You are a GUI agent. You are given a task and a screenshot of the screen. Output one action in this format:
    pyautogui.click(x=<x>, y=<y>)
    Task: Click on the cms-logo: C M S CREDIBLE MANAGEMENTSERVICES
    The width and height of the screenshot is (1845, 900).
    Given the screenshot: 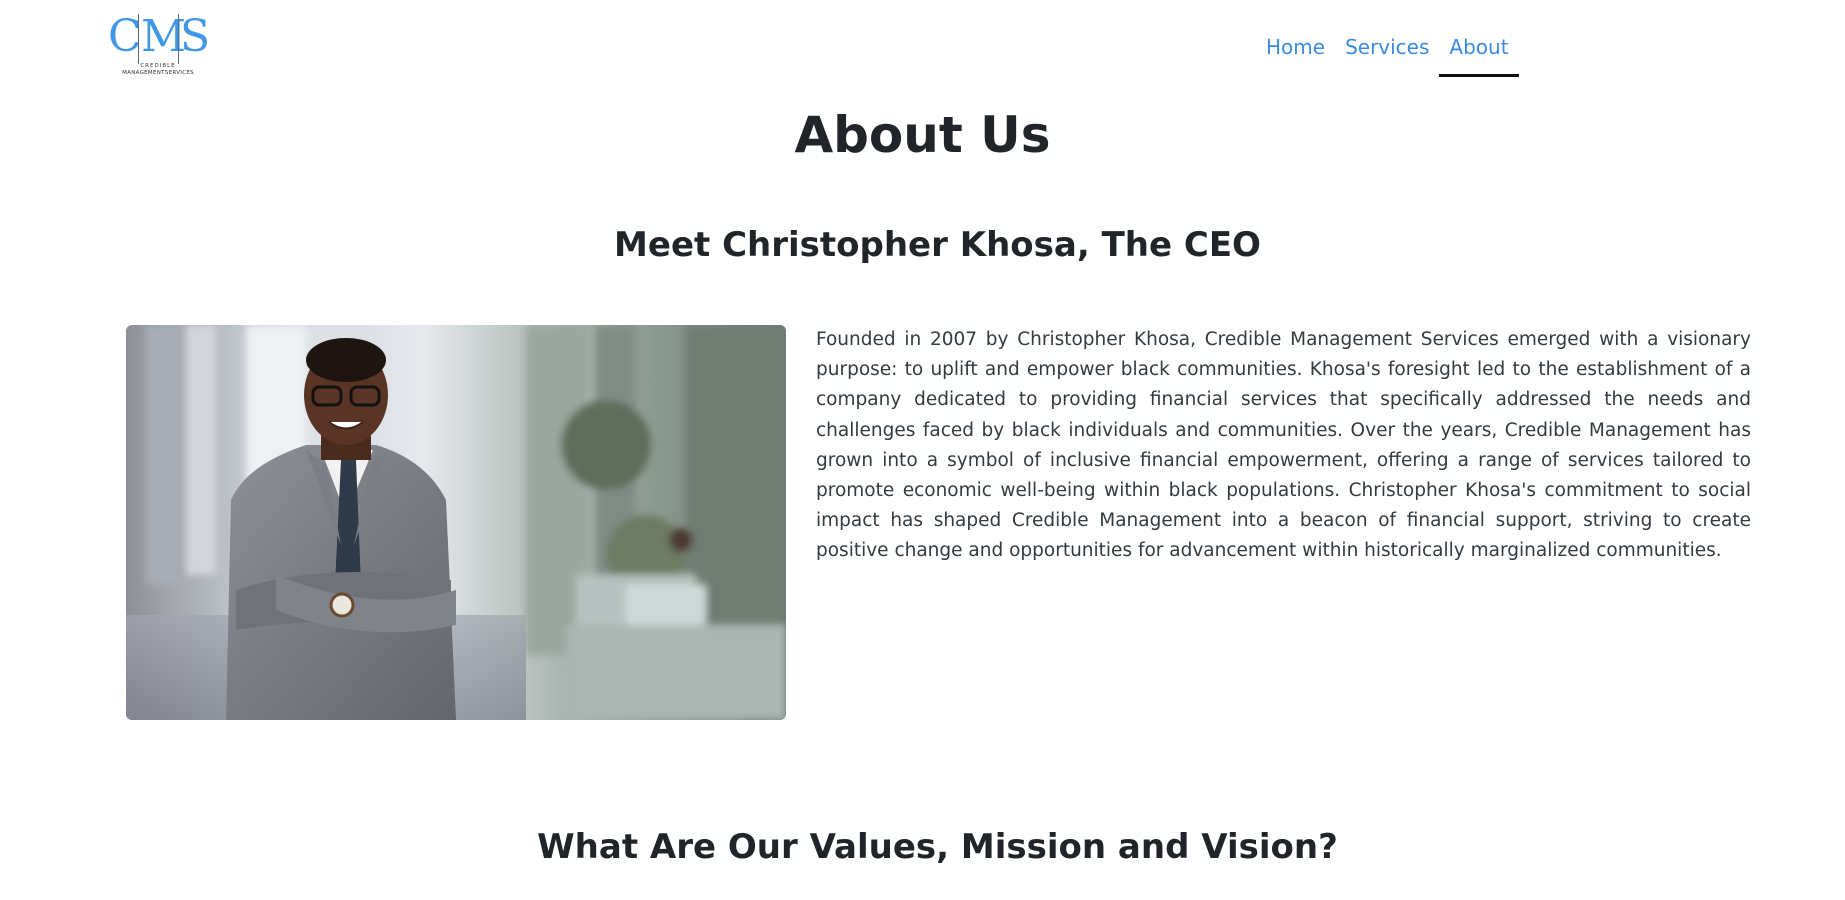 What is the action you would take?
    pyautogui.click(x=158, y=44)
    